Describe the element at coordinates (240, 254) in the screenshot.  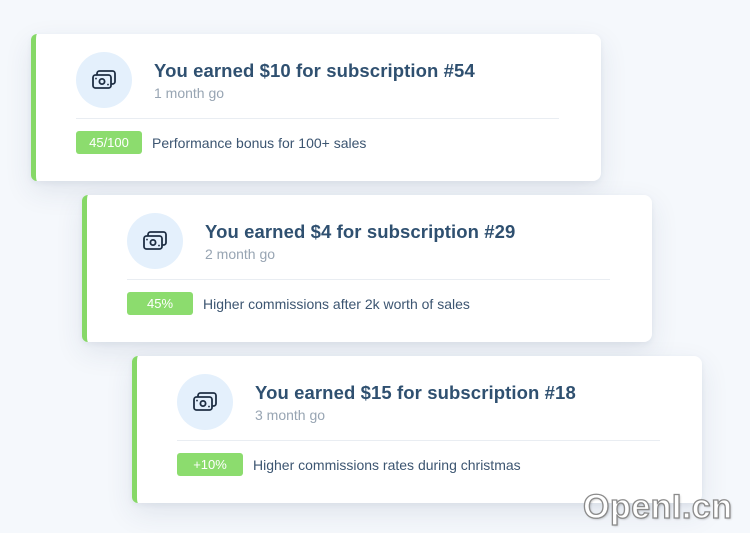
I see `card-timestamp: 2 month go` at that location.